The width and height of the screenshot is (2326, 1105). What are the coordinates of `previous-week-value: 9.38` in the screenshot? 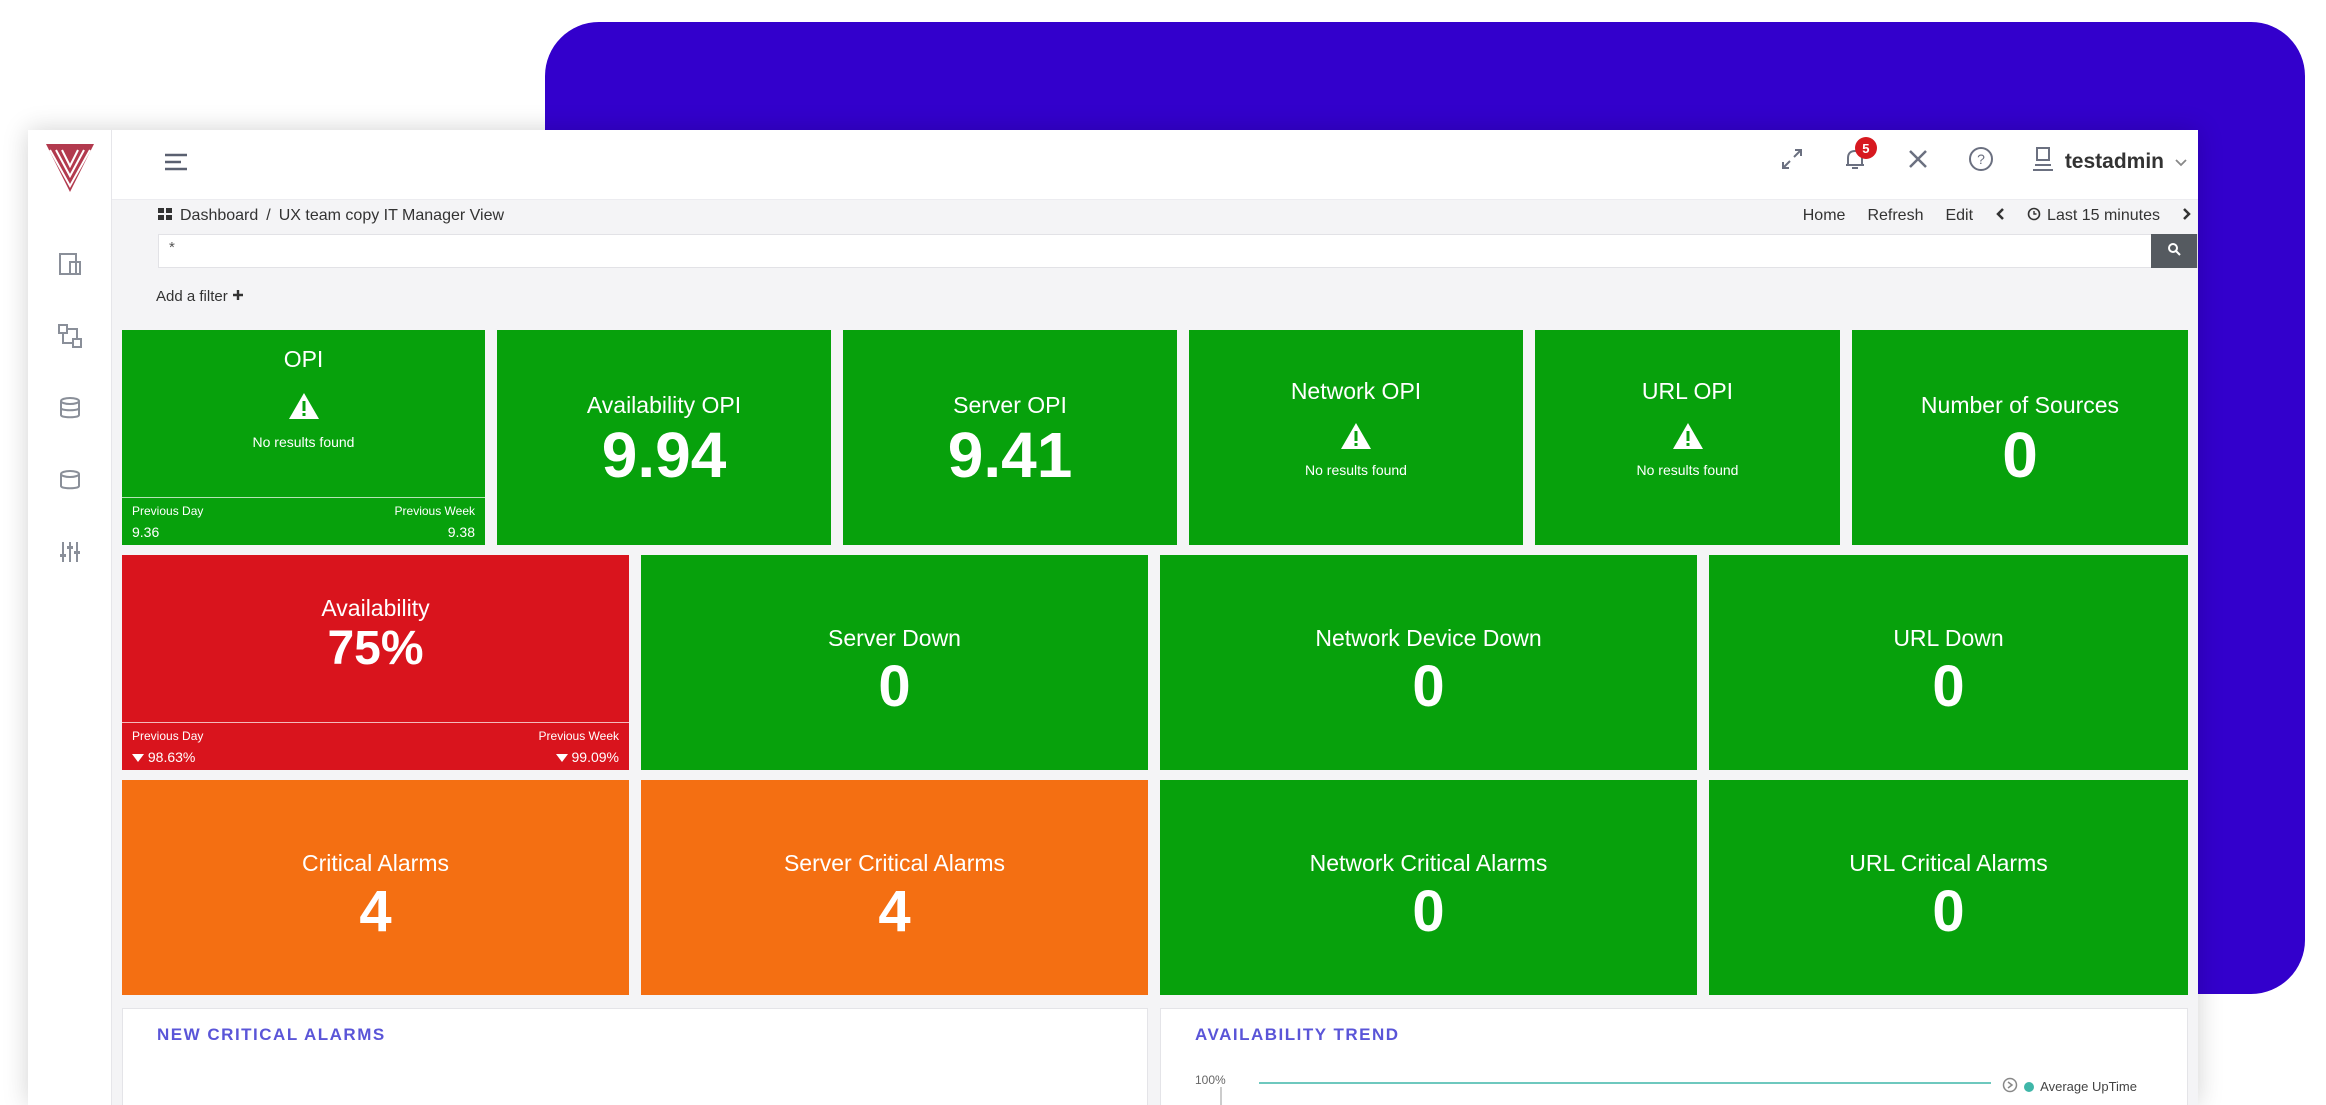 It's located at (461, 532).